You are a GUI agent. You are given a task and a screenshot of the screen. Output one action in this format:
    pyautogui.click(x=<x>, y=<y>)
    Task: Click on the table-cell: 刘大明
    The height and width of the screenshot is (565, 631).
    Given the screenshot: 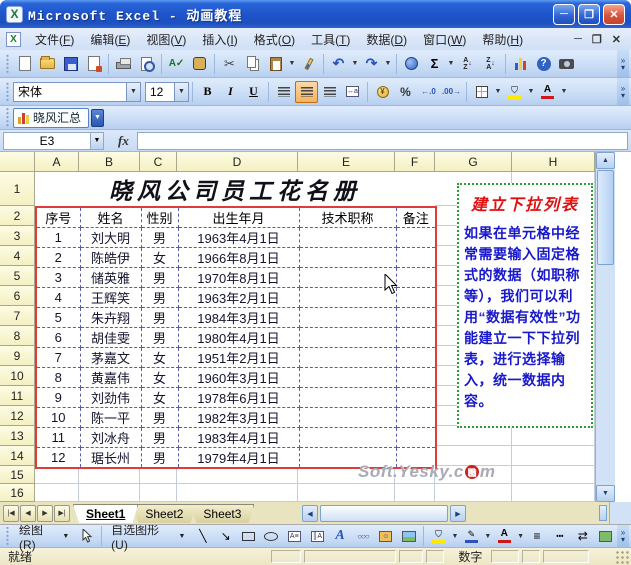 What is the action you would take?
    pyautogui.click(x=110, y=237)
    